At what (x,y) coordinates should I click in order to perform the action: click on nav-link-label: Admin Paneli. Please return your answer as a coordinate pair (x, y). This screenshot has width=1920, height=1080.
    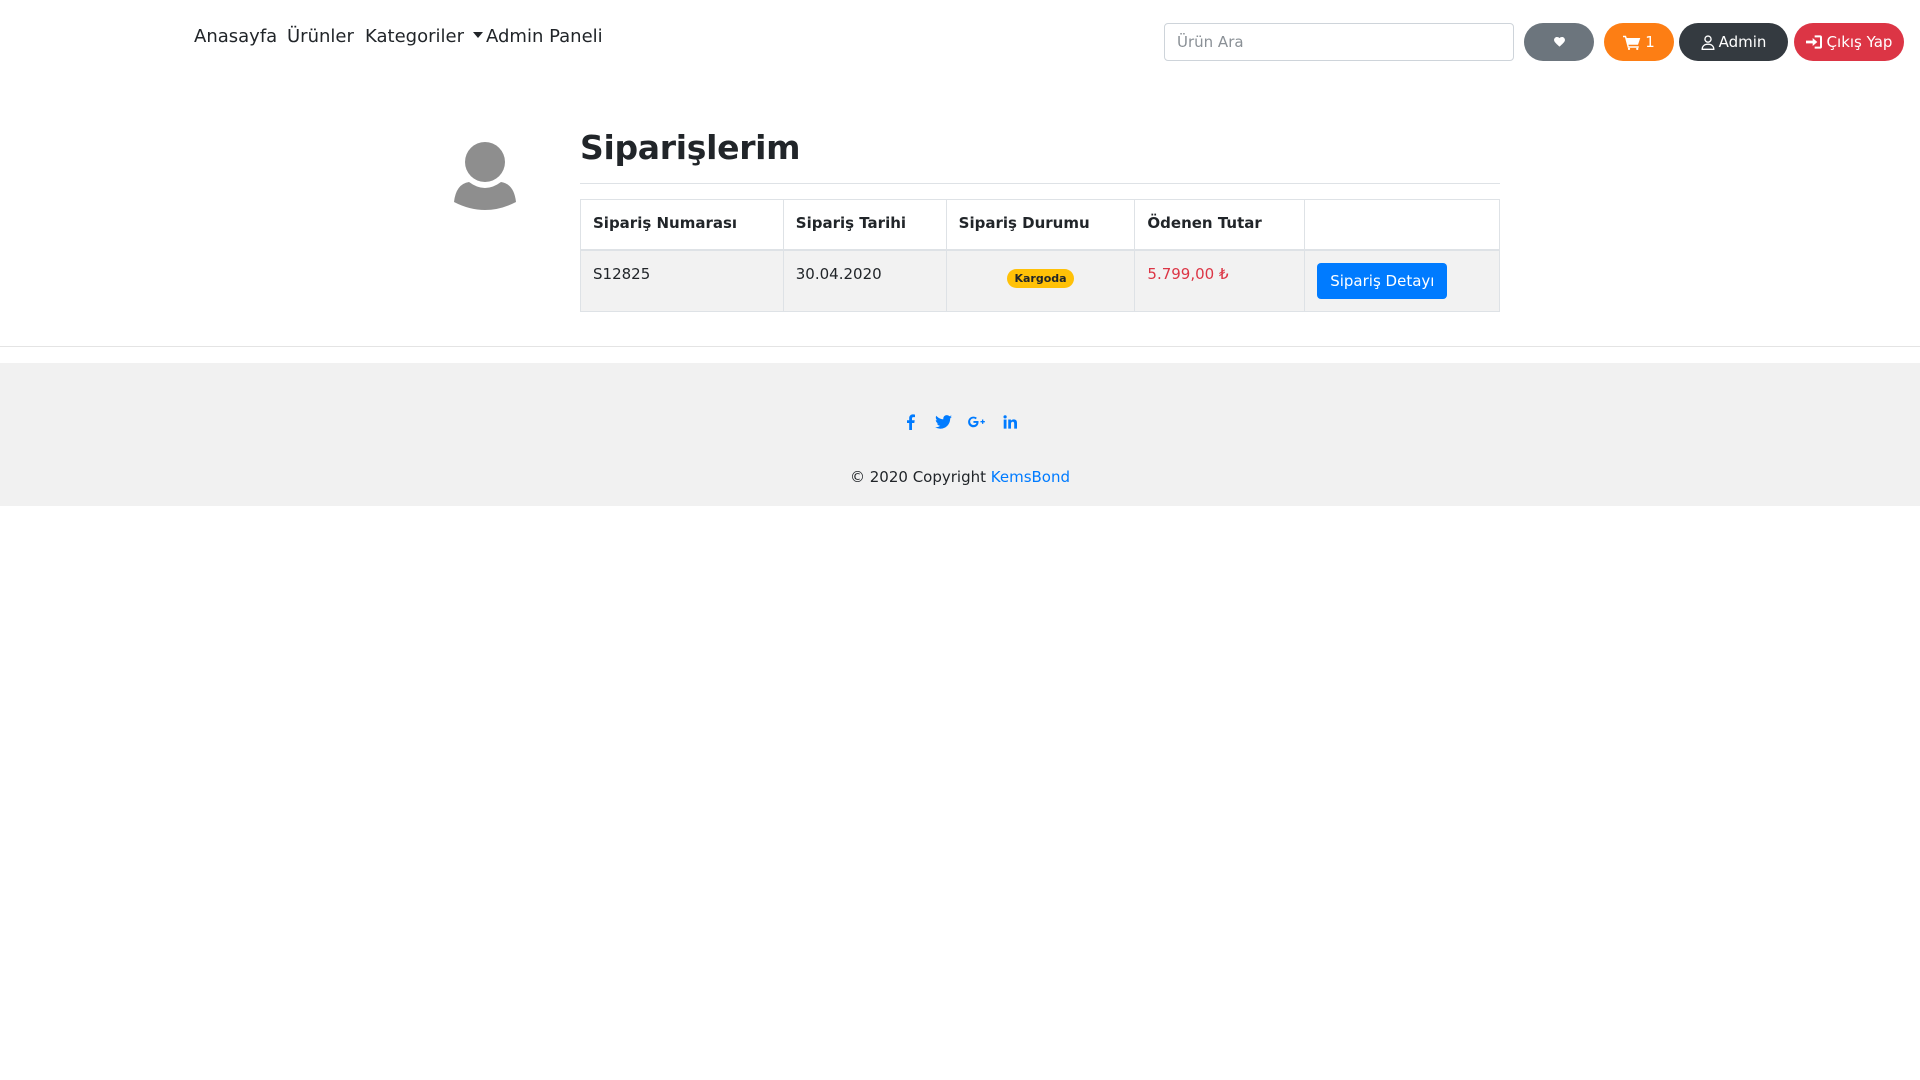
    Looking at the image, I should click on (544, 36).